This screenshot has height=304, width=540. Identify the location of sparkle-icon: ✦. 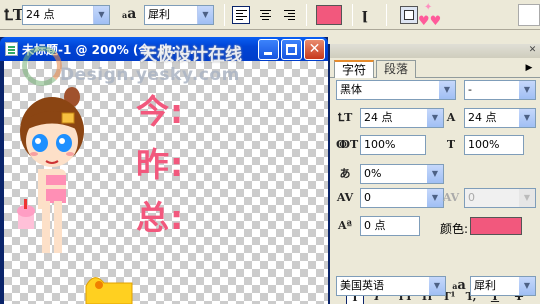
(428, 7).